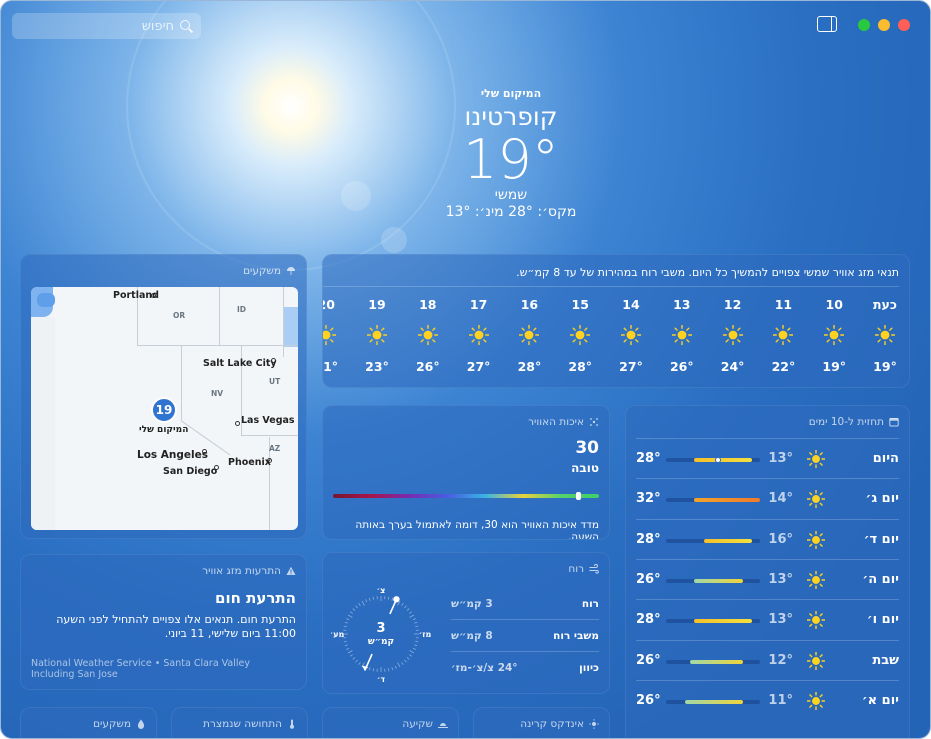  I want to click on day-row: יום א׳ 11° 26°, so click(767, 699).